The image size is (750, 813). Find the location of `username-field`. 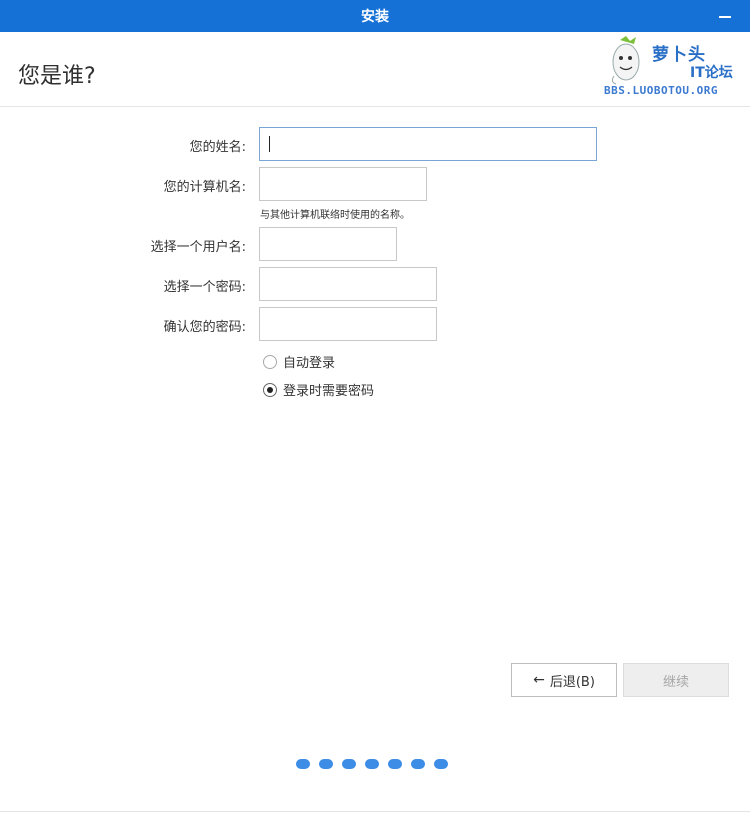

username-field is located at coordinates (328, 244).